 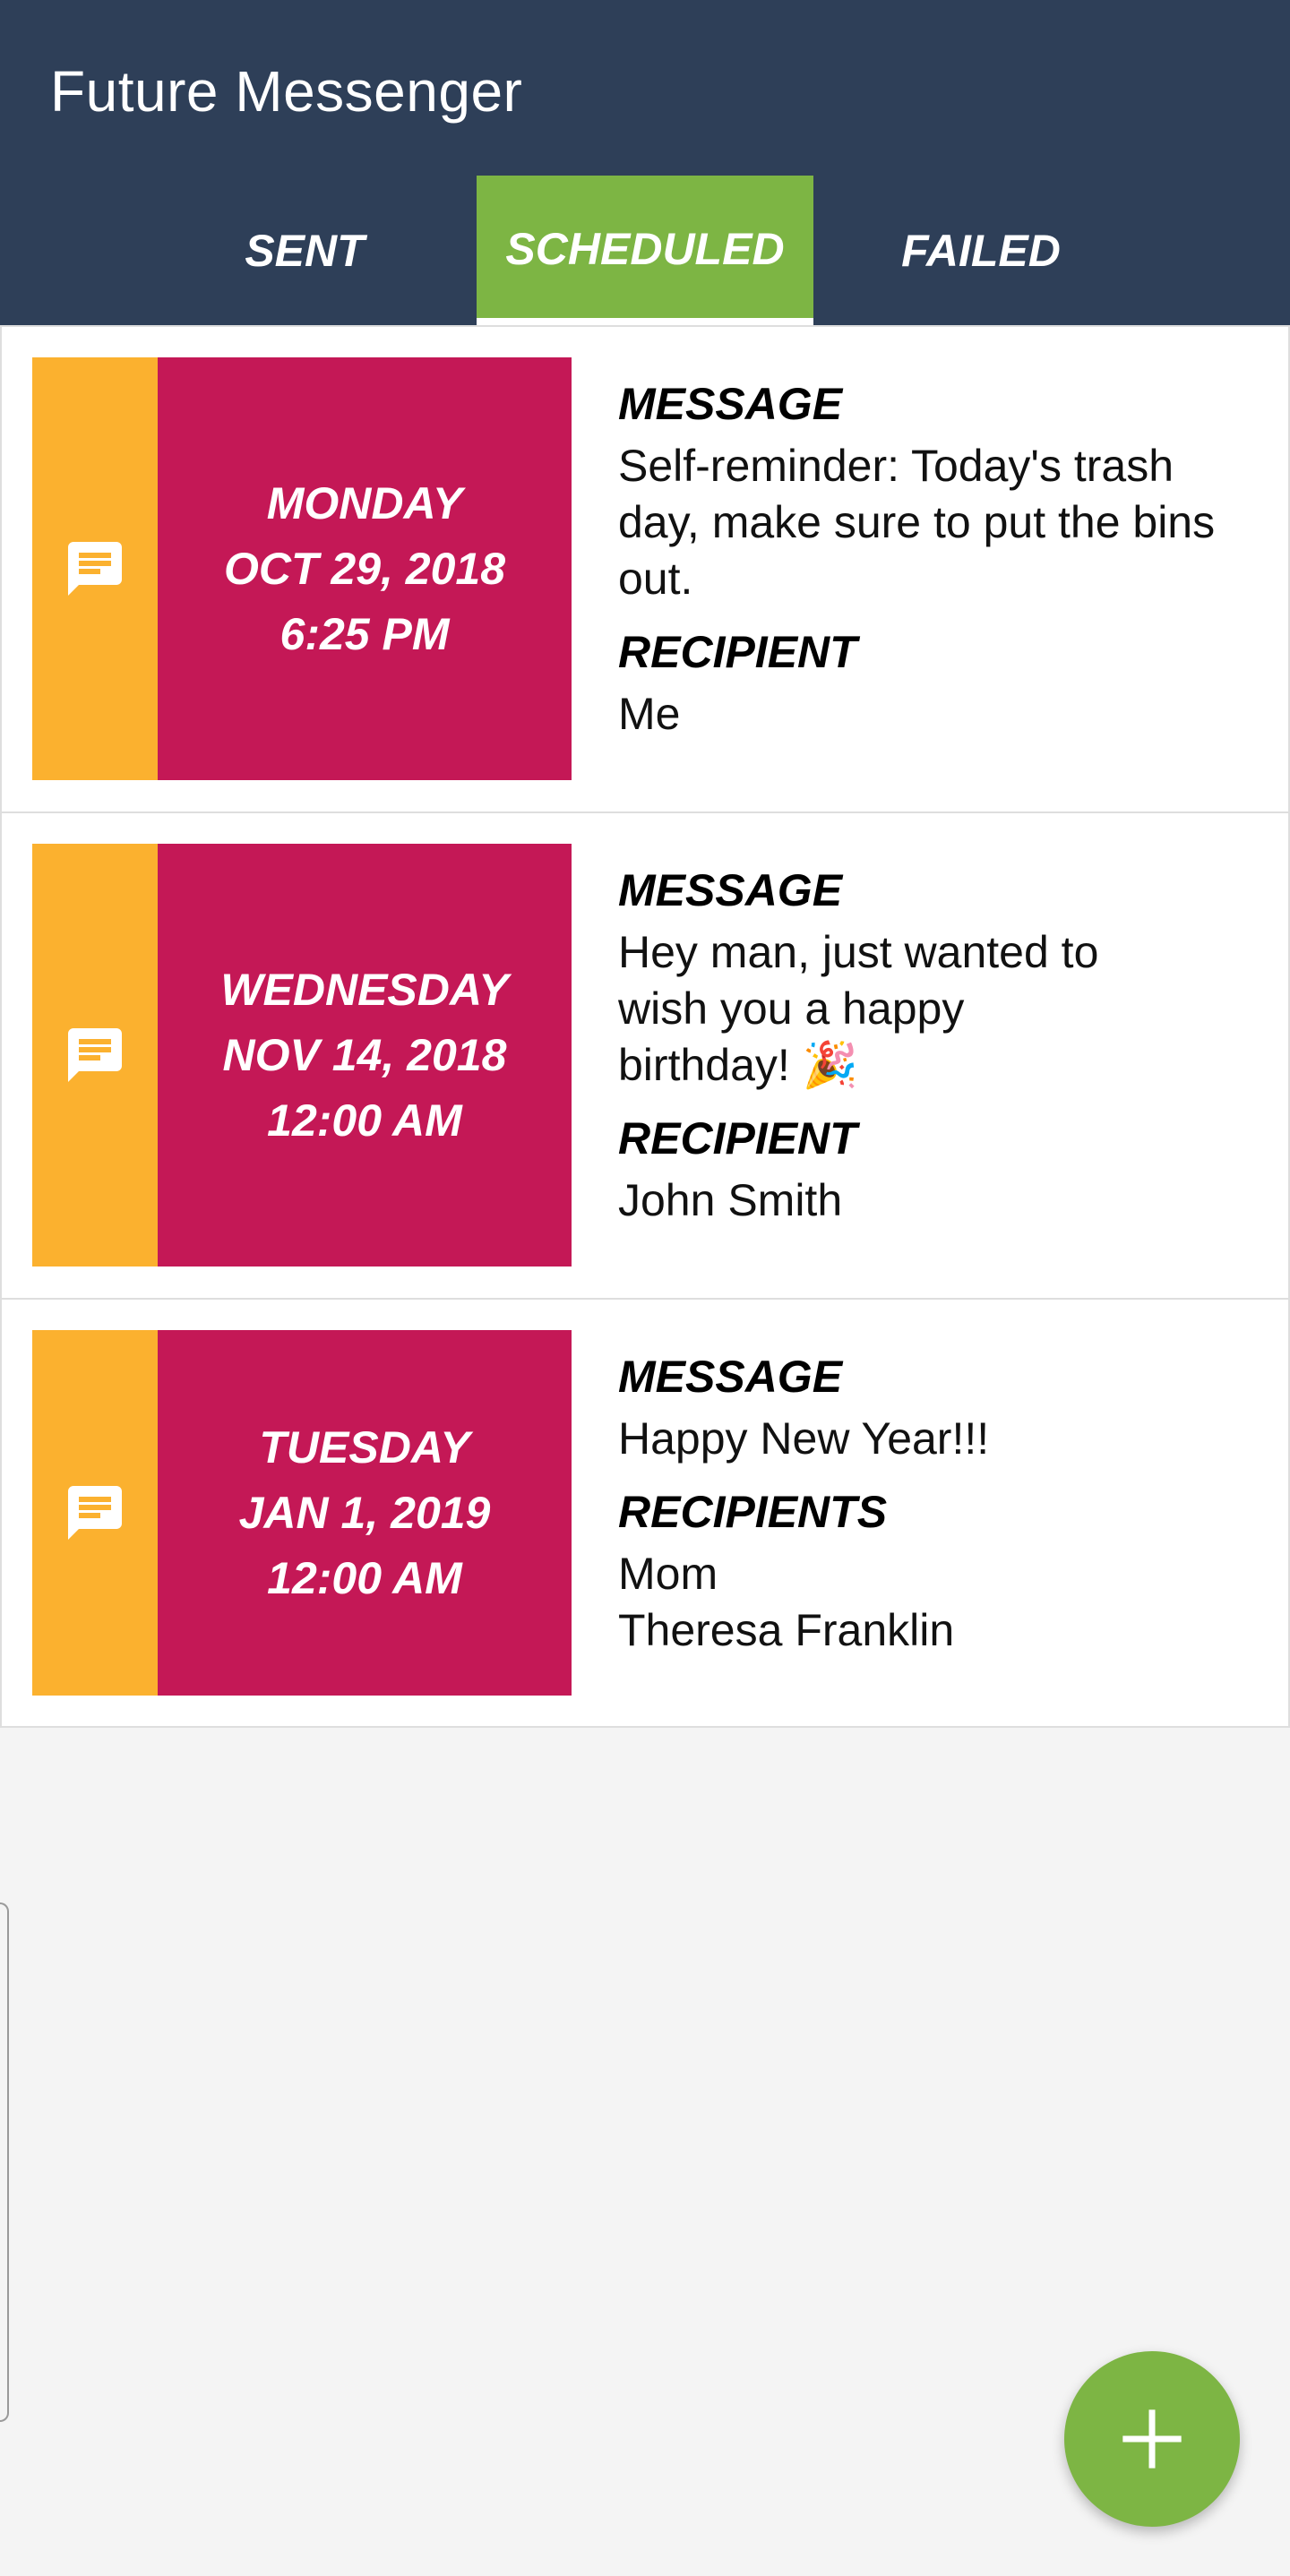 I want to click on add-message-button, so click(x=1152, y=2439).